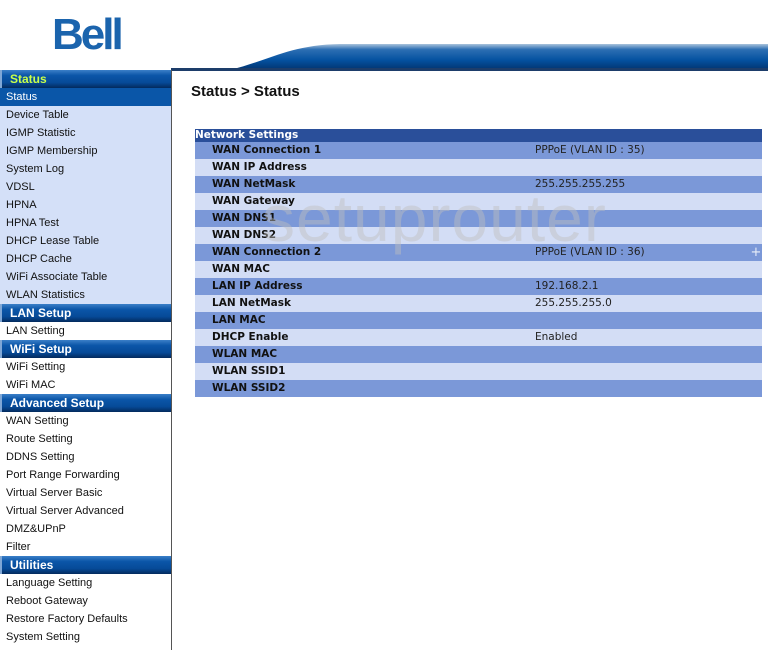 Image resolution: width=768 pixels, height=656 pixels. What do you see at coordinates (85, 421) in the screenshot?
I see `sidebar-item-wan-setting: WAN Setting` at bounding box center [85, 421].